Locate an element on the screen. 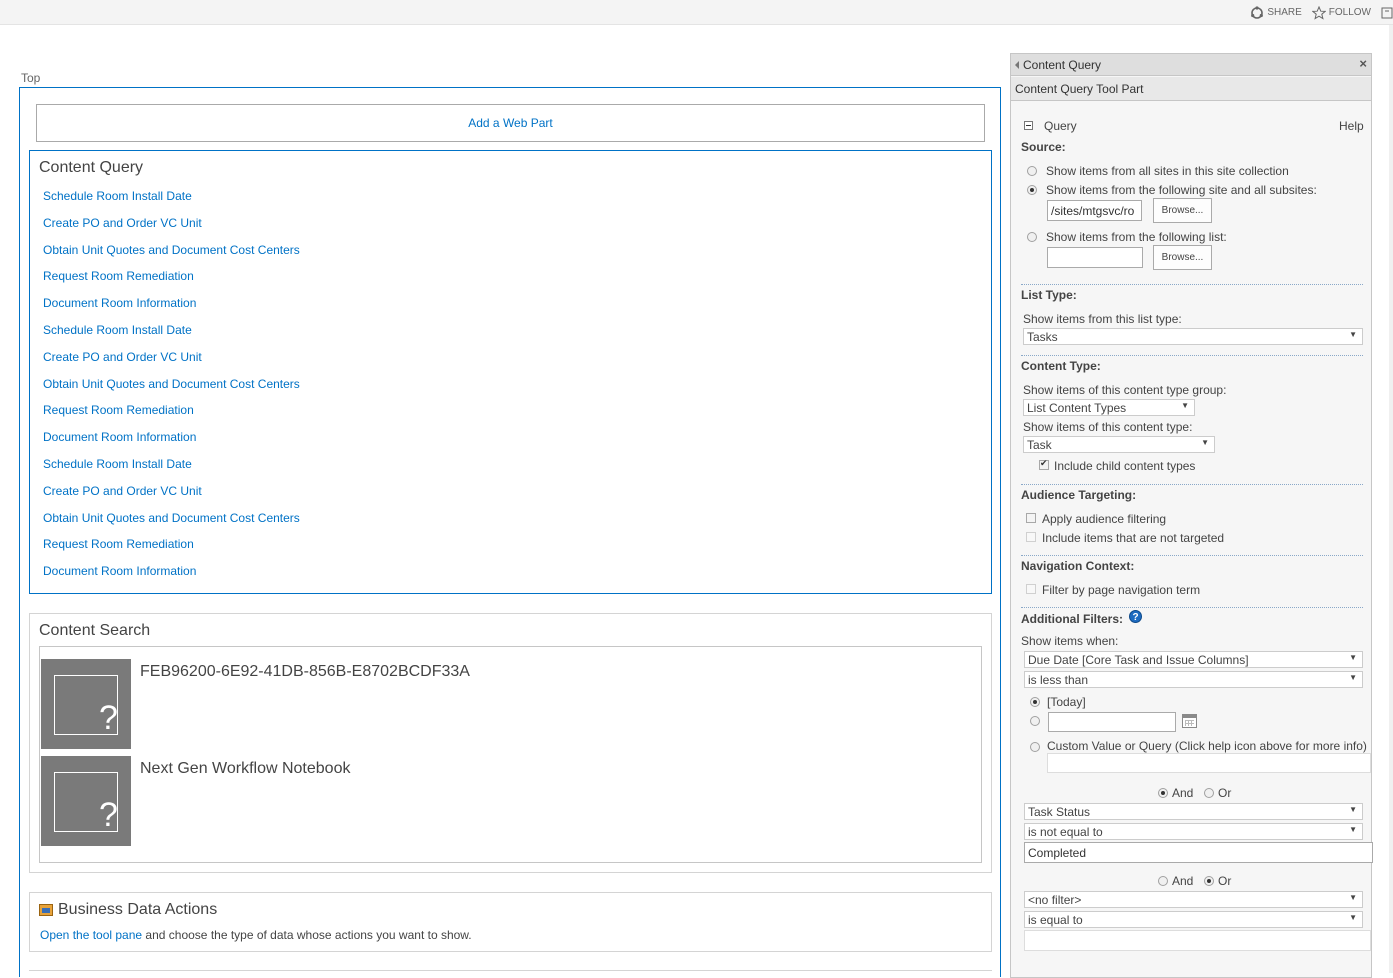 This screenshot has width=1393, height=978. follow-button: FOLLOW is located at coordinates (1341, 12).